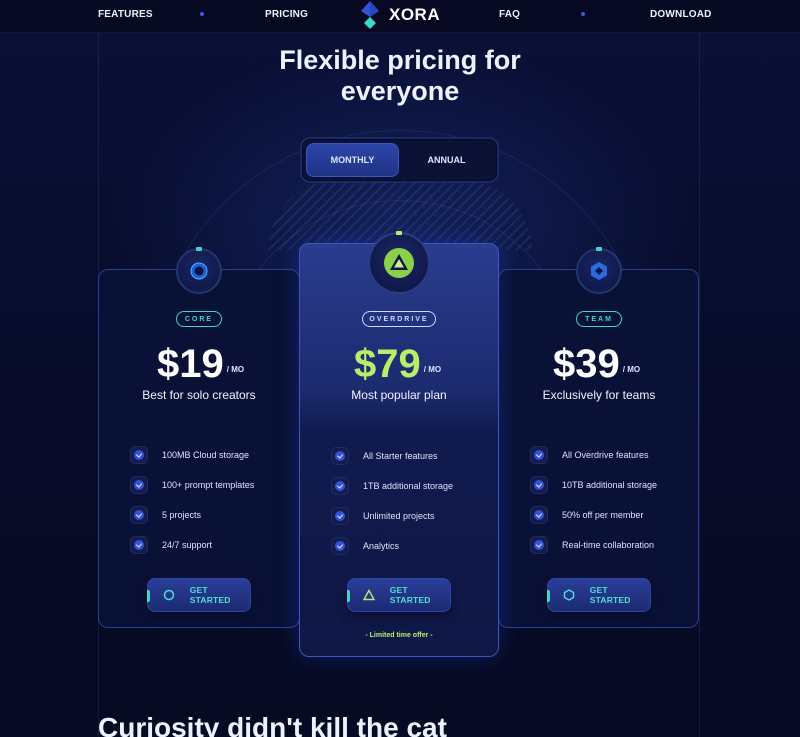  I want to click on next-section-heading: Curiosity didn't kill the cat, so click(272, 724).